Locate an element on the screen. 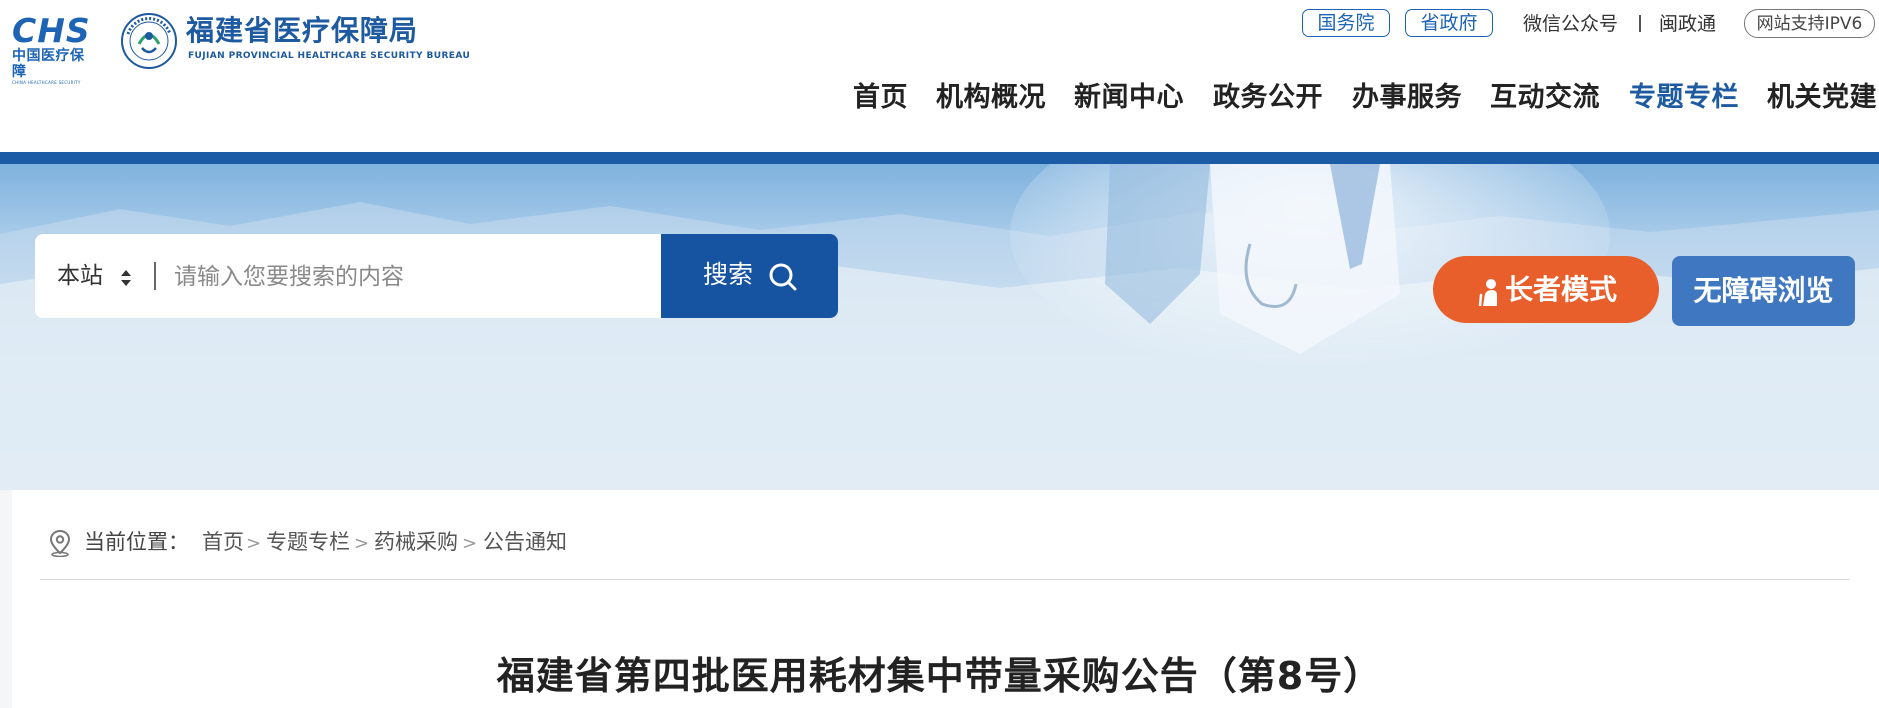  article-title: 福建省第四批医用耗材集中带量采购公告（第8号） is located at coordinates (939, 676).